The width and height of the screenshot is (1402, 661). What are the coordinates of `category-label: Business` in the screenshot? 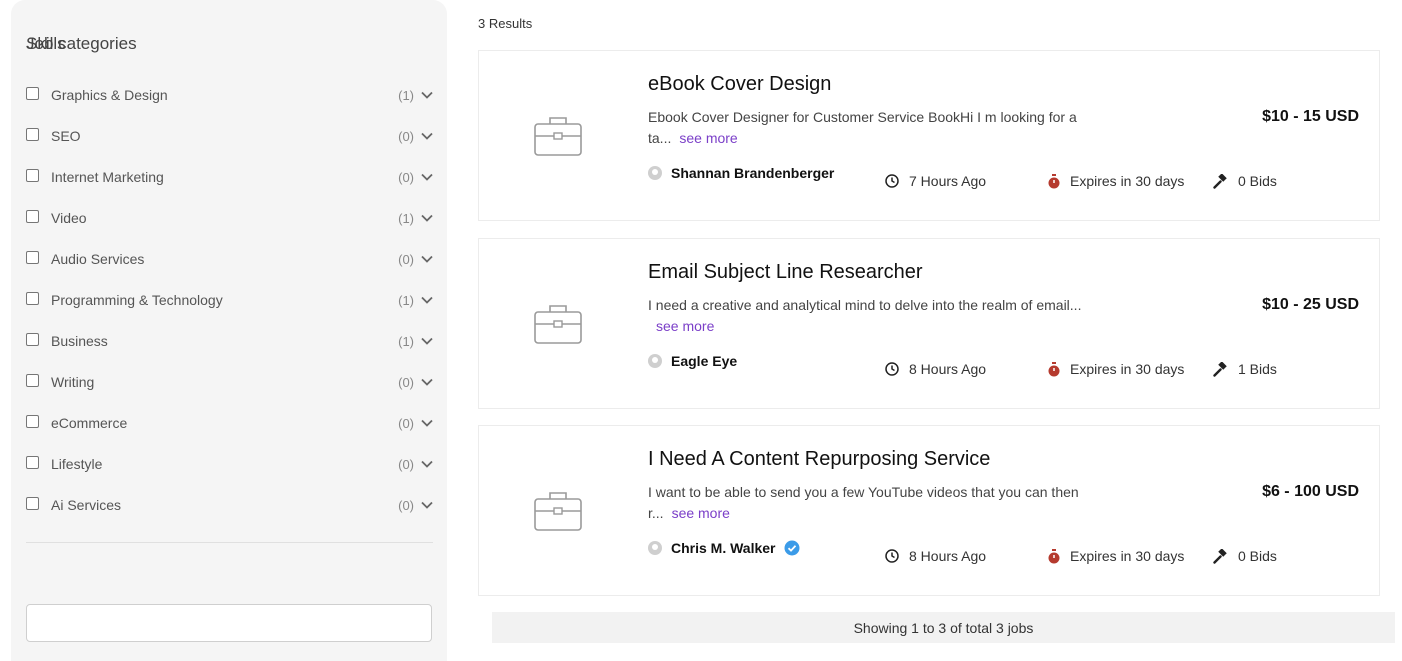 It's located at (79, 341).